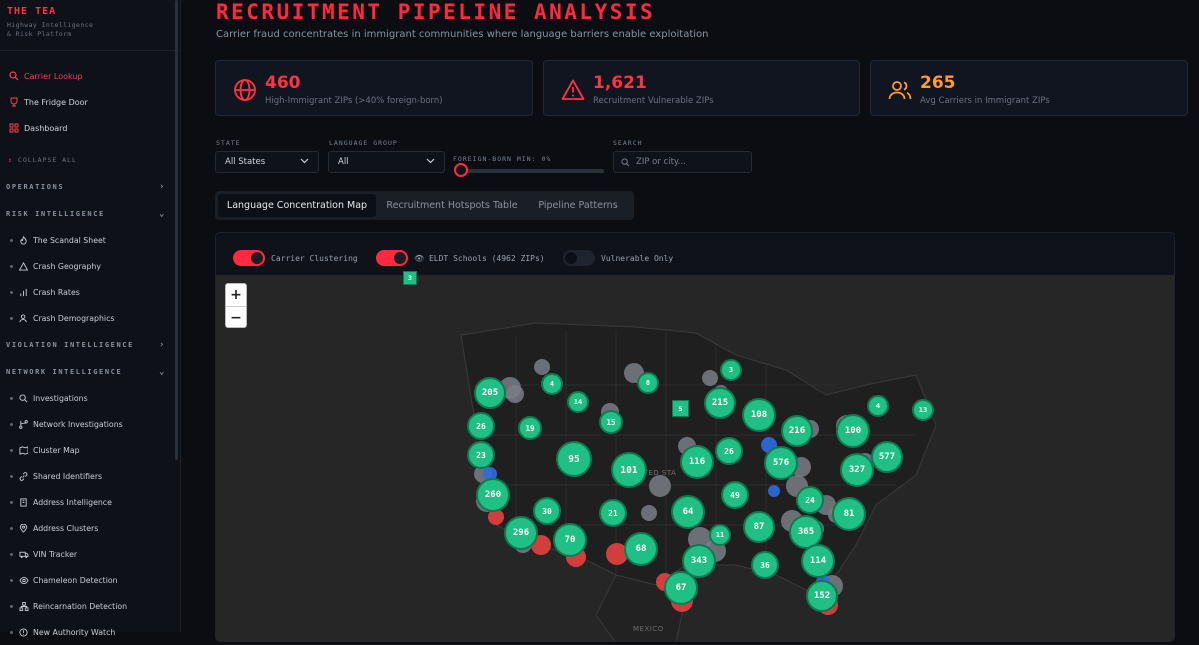 The image size is (1199, 645). I want to click on sidebar-item-address-intelligence: Address Intelligence, so click(90, 502).